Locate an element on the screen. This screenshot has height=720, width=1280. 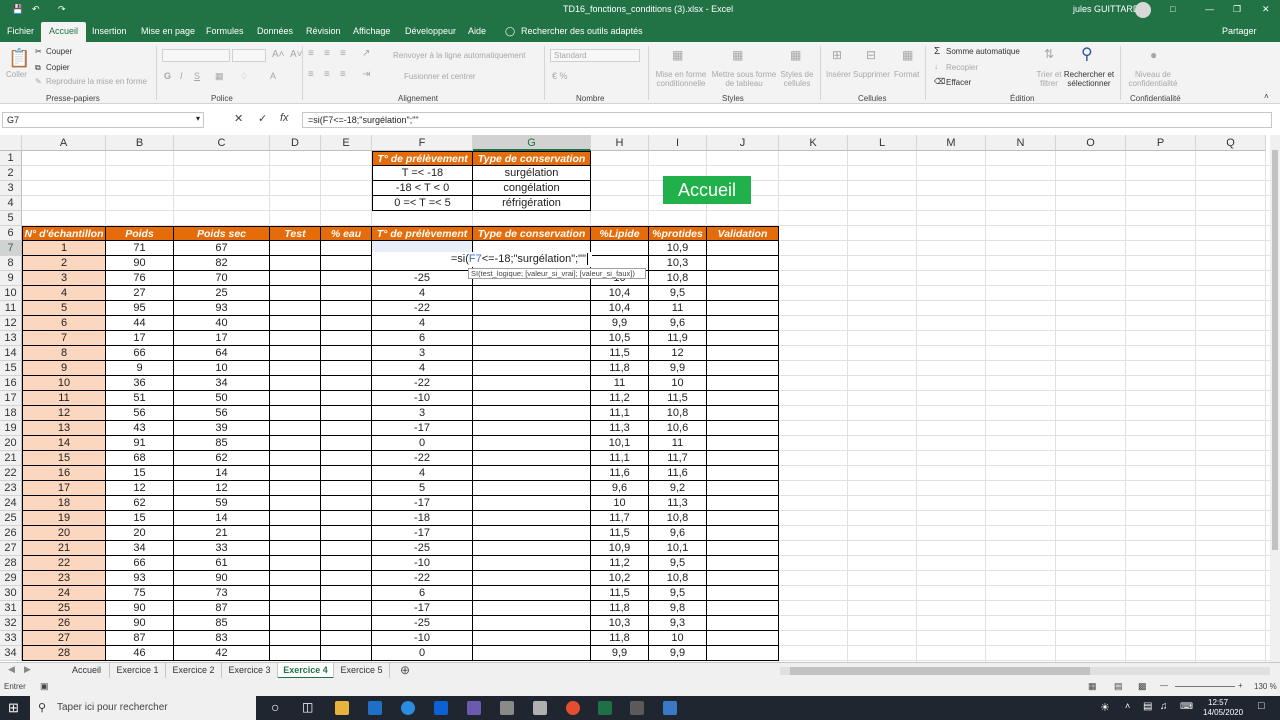
weather-icon: ☀ is located at coordinates (1105, 707).